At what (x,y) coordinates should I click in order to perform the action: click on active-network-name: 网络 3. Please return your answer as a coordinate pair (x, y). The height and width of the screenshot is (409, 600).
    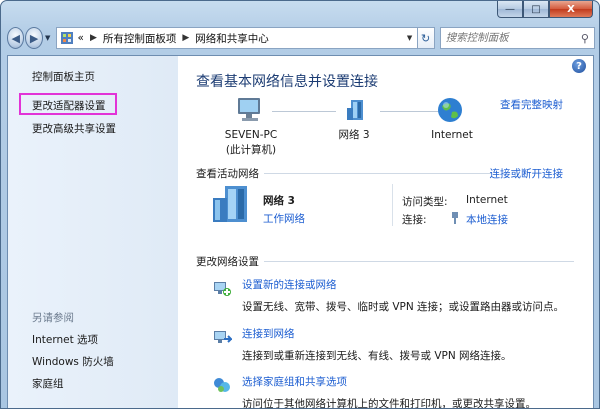
    Looking at the image, I should click on (279, 201).